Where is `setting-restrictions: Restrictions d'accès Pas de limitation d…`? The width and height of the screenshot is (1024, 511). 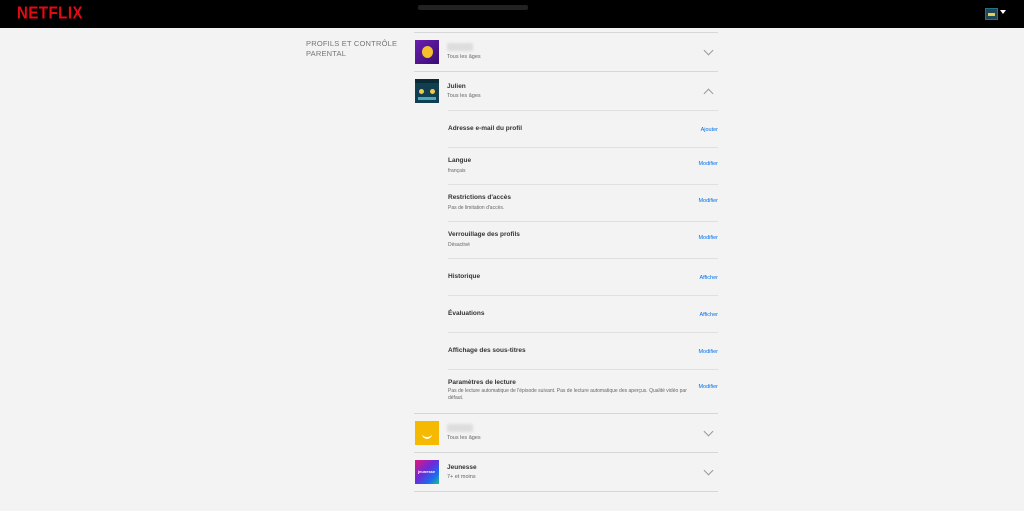 setting-restrictions: Restrictions d'accès Pas de limitation d… is located at coordinates (583, 203).